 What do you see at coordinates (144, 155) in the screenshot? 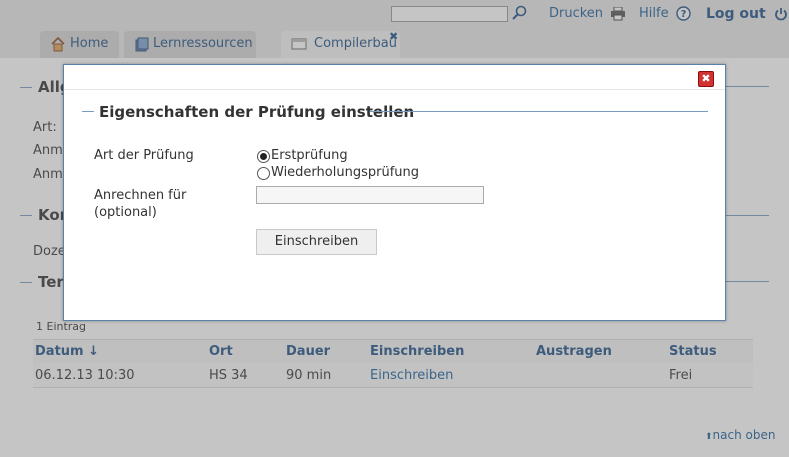
I see `exam-type-label: Art der Prüfung` at bounding box center [144, 155].